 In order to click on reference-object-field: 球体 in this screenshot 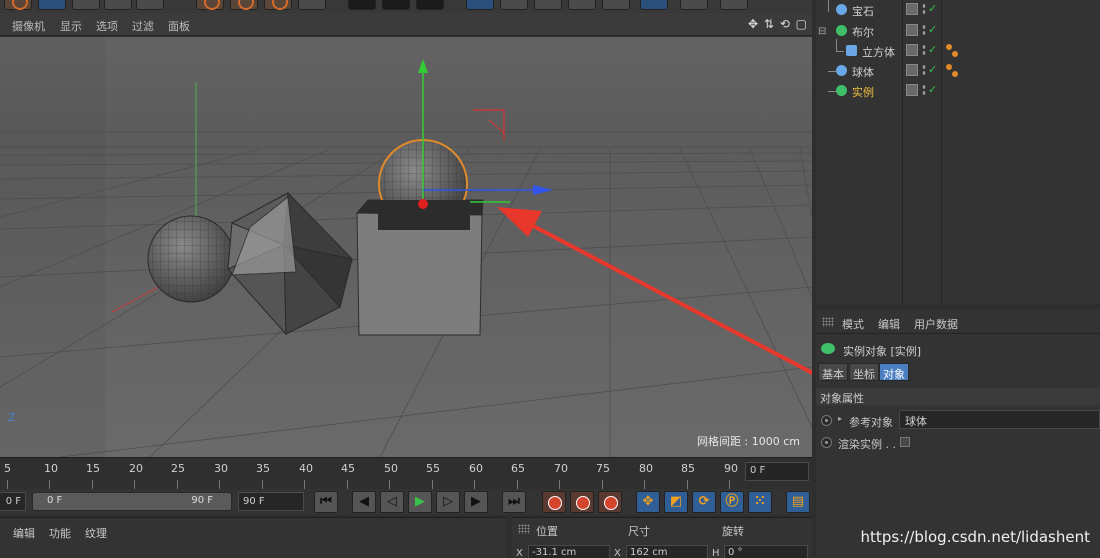, I will do `click(999, 419)`.